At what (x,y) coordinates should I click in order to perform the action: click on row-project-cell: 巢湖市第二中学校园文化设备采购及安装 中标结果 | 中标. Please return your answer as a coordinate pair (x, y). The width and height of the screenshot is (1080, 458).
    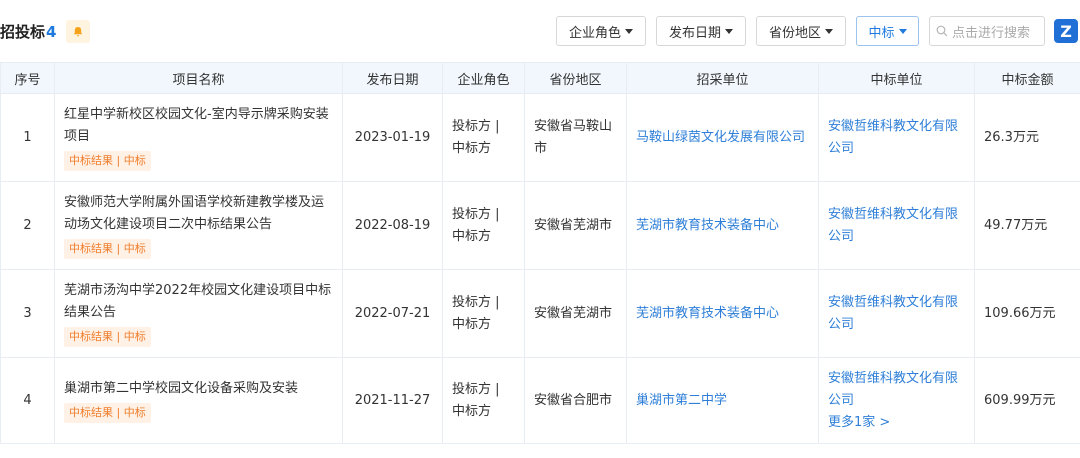
    Looking at the image, I should click on (198, 400).